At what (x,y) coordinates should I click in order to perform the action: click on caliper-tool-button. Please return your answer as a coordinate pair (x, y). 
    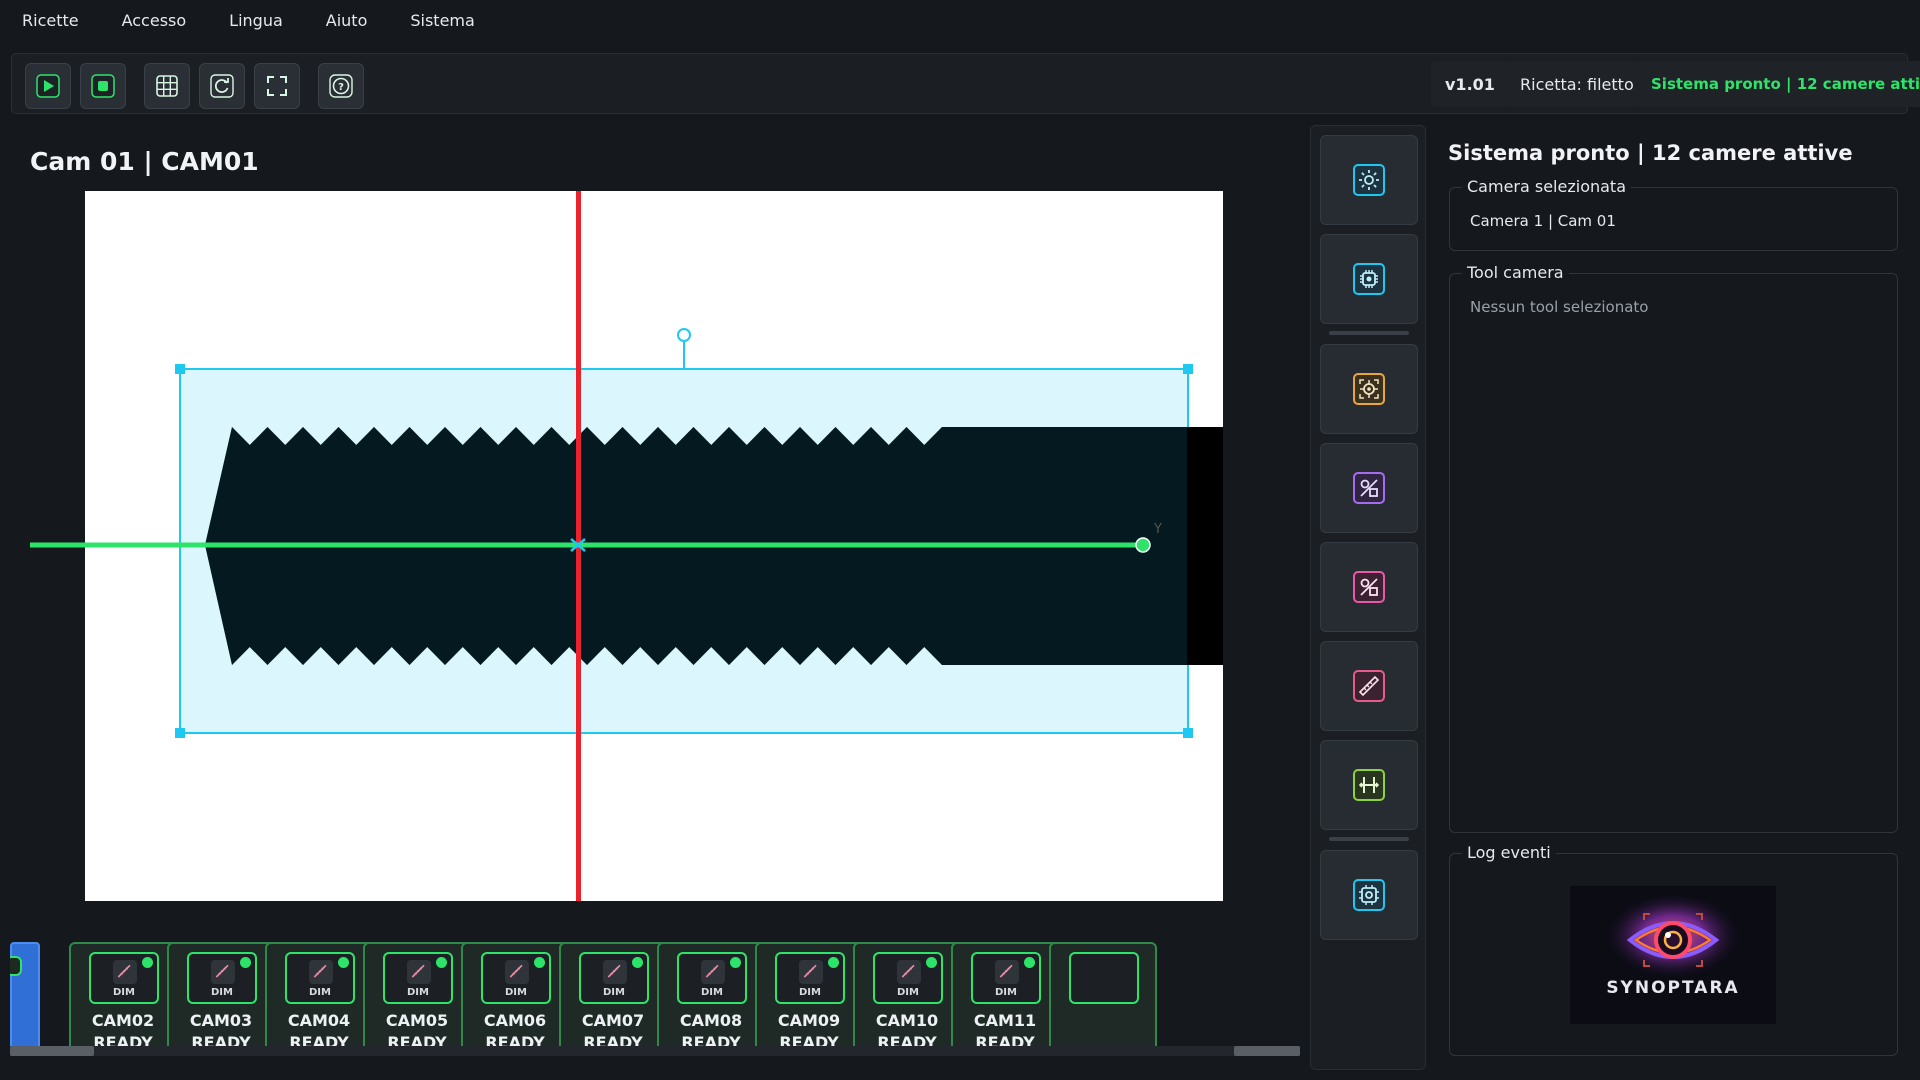
    Looking at the image, I should click on (1369, 785).